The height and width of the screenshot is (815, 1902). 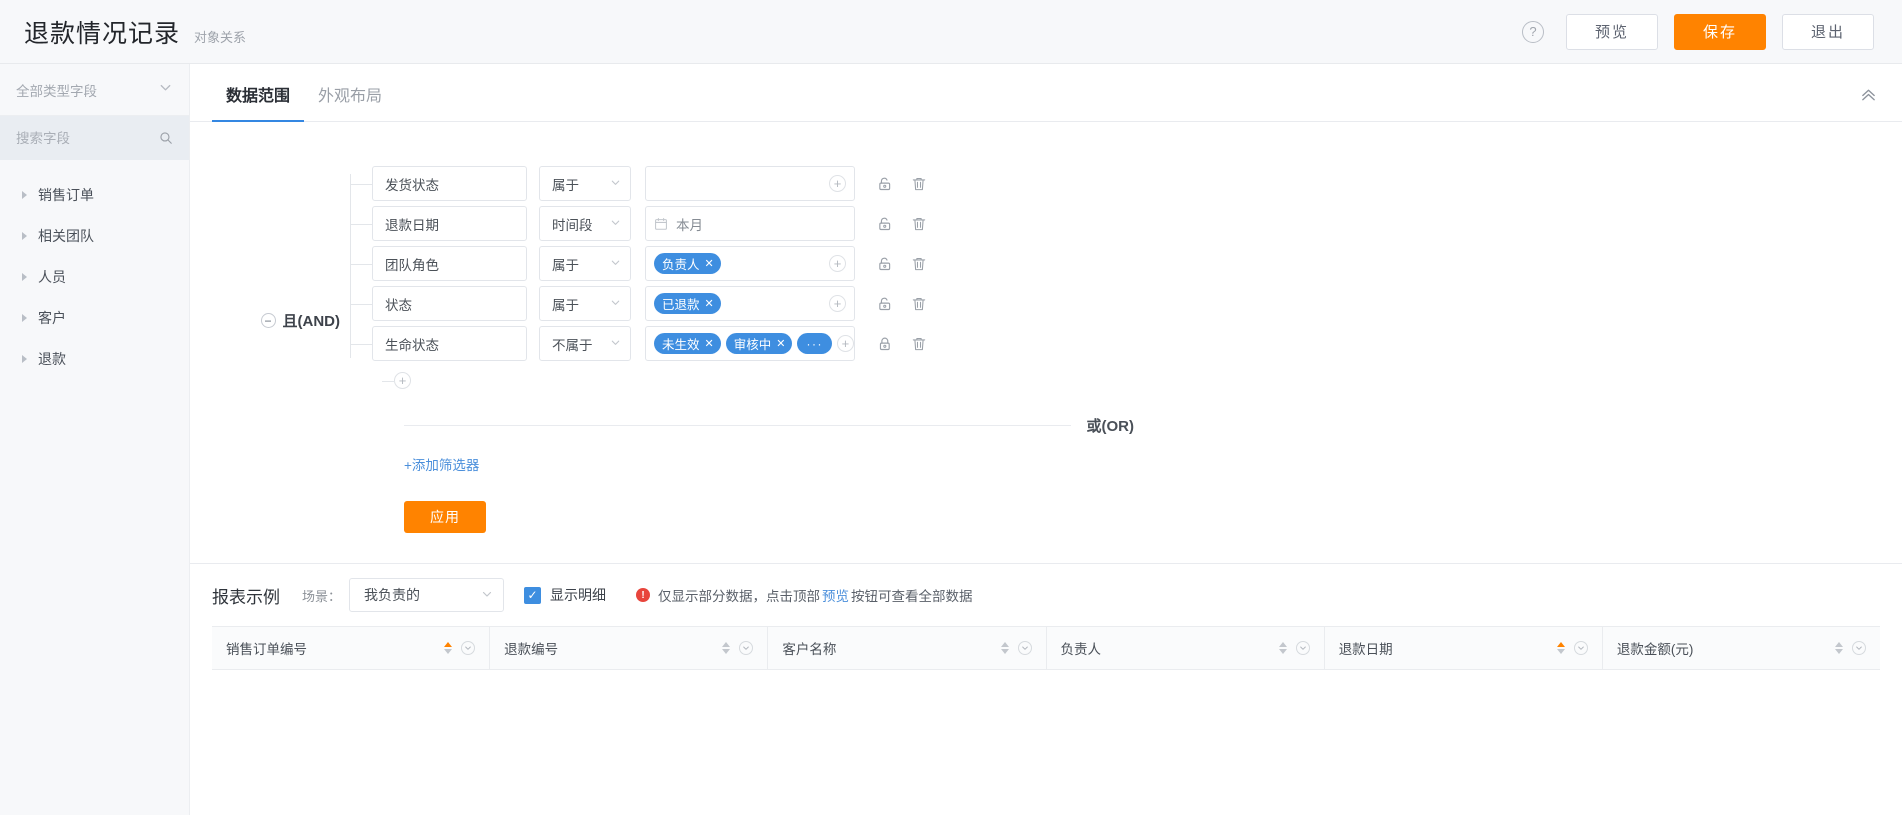 I want to click on filter-field-select: 团队角色, so click(x=449, y=263).